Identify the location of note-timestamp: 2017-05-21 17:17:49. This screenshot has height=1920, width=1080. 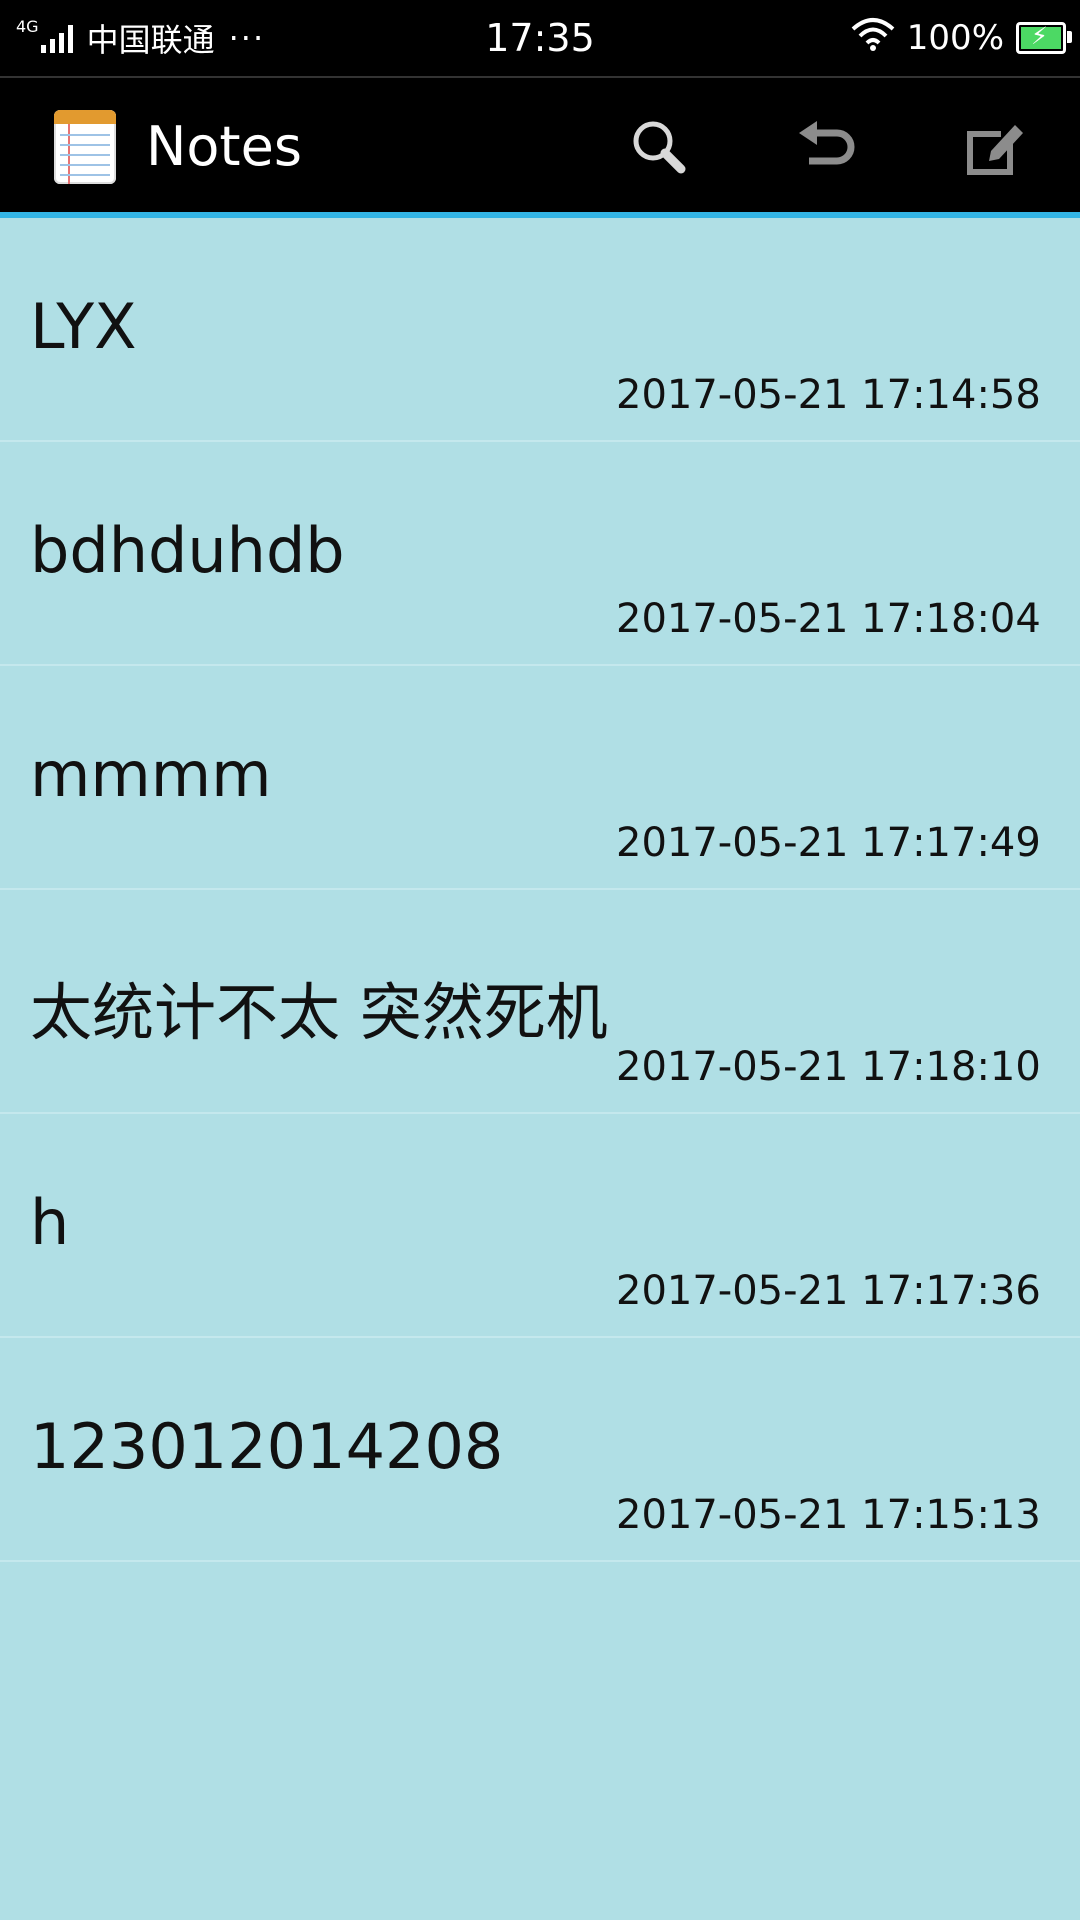
(828, 843).